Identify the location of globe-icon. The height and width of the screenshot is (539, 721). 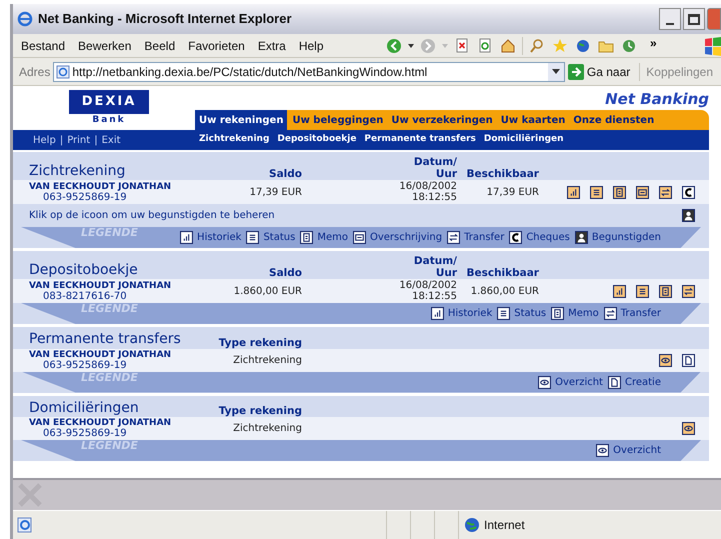
(472, 525).